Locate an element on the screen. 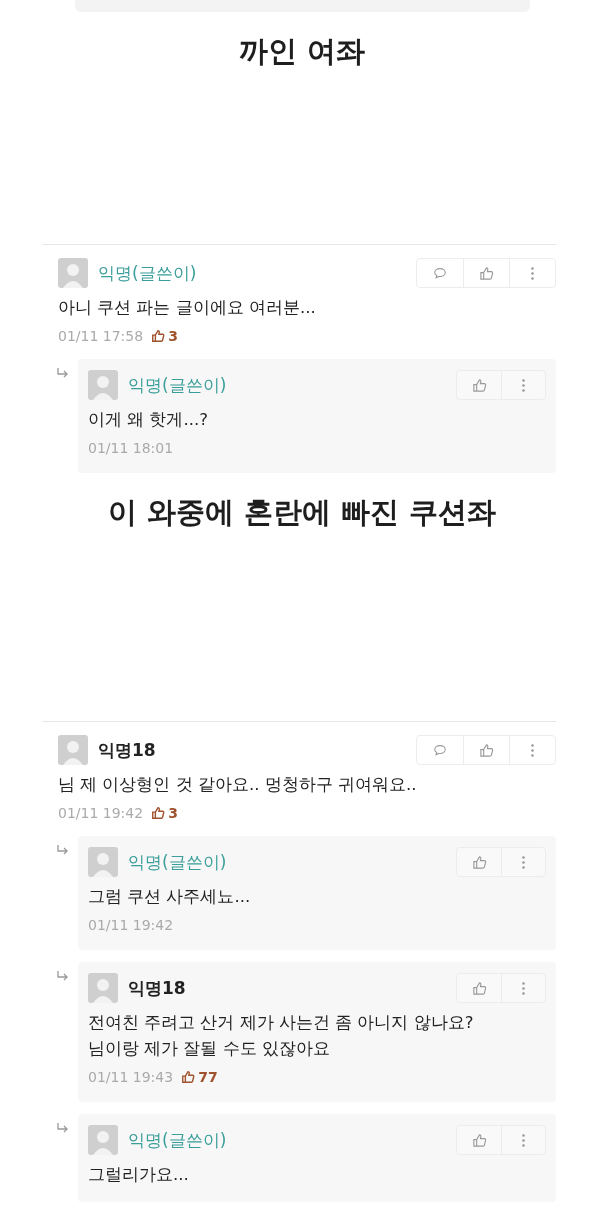  caption-text: 이 와중에 혼란에 빠진 쿠션좌 is located at coordinates (302, 512).